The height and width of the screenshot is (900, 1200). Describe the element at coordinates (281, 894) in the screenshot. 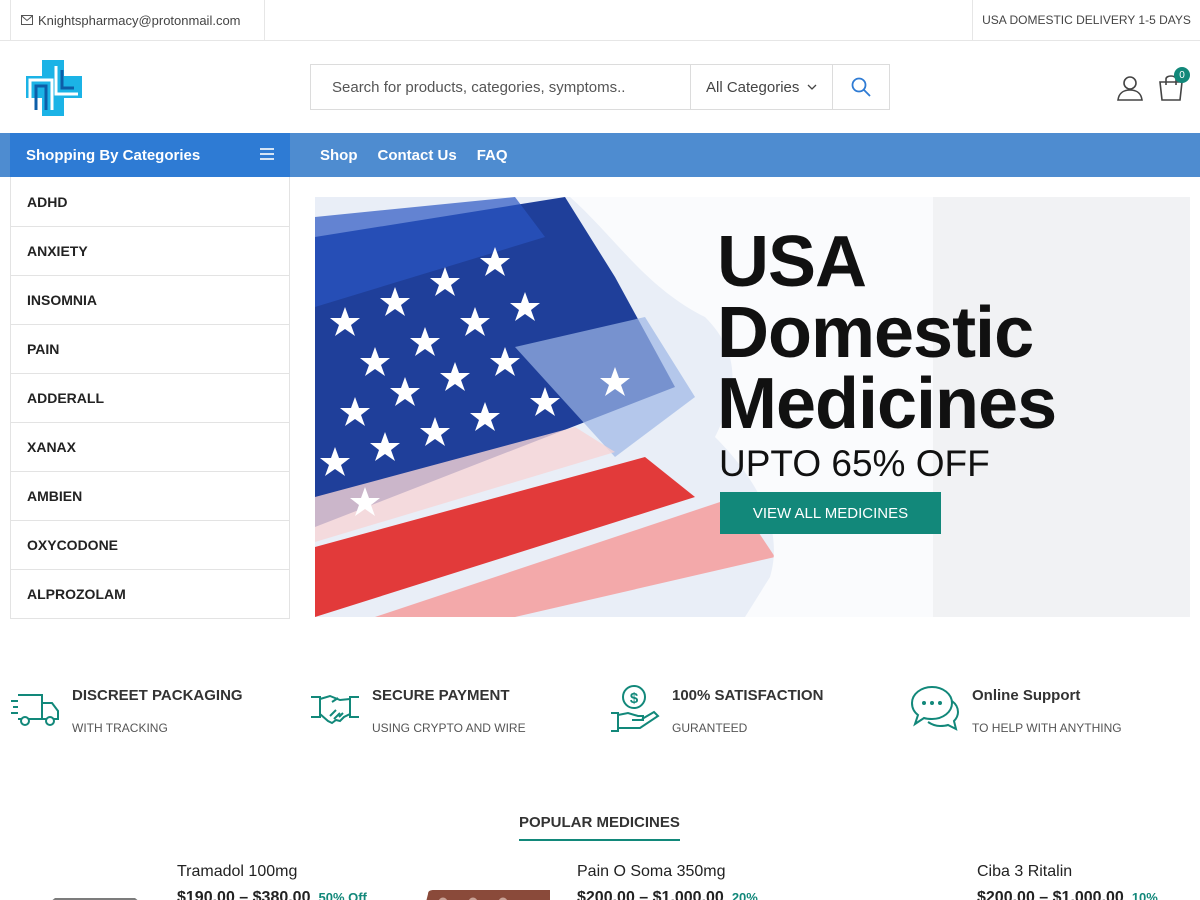

I see `product-price-high: $380.00` at that location.